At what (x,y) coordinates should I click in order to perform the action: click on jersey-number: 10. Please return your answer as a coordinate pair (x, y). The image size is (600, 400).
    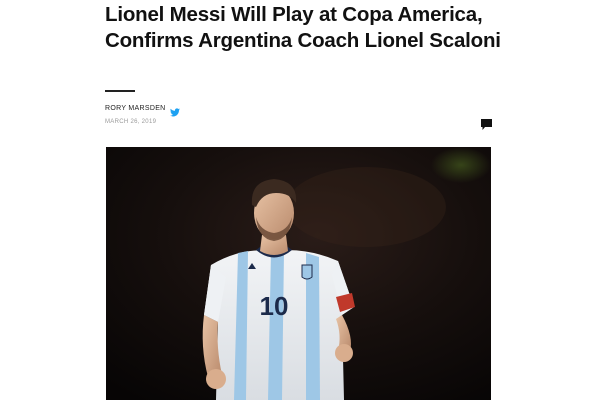
    Looking at the image, I should click on (274, 306).